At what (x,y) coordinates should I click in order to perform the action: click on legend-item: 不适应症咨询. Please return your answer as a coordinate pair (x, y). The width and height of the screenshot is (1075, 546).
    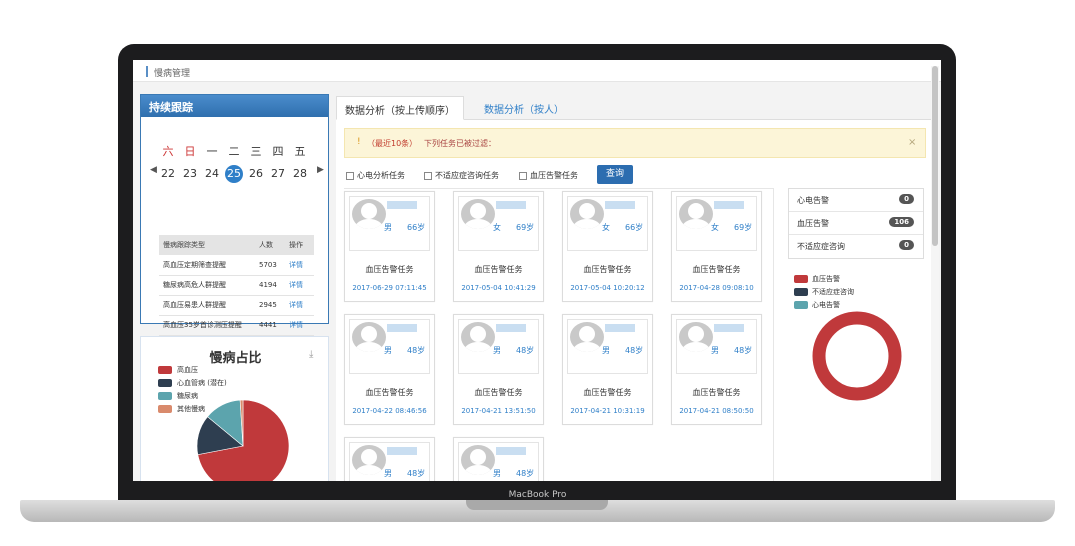
    Looking at the image, I should click on (824, 291).